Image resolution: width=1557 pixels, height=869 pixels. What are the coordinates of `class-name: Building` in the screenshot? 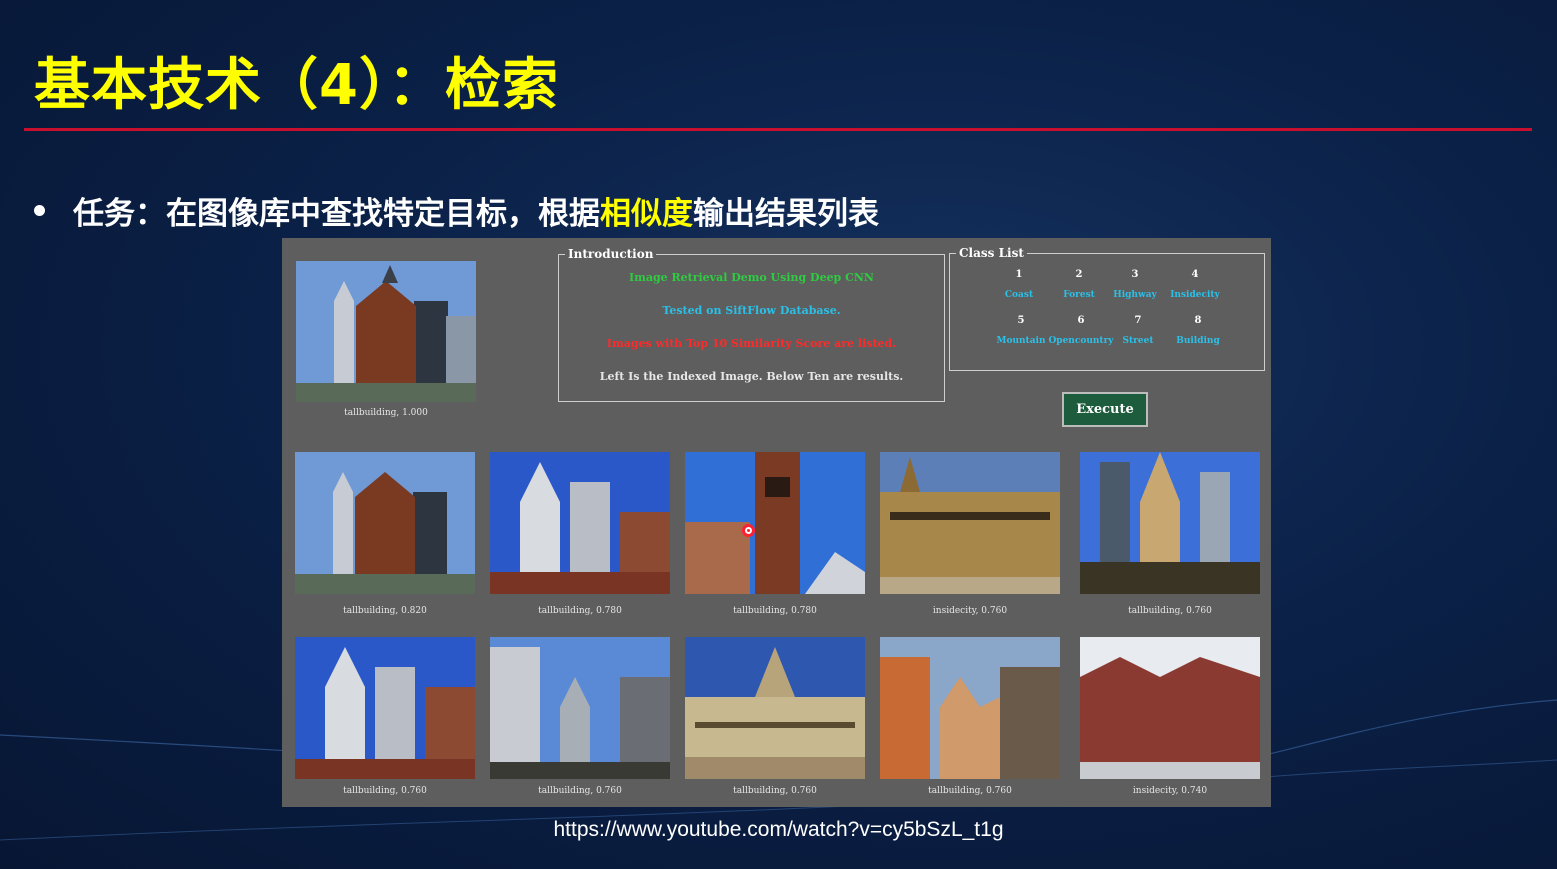 It's located at (1198, 341).